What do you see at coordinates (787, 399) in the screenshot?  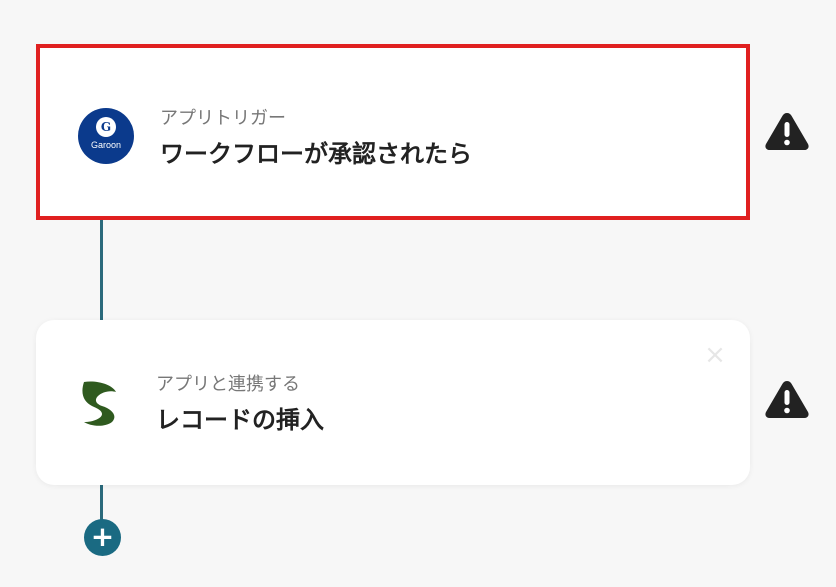 I see `action-warning-icon` at bounding box center [787, 399].